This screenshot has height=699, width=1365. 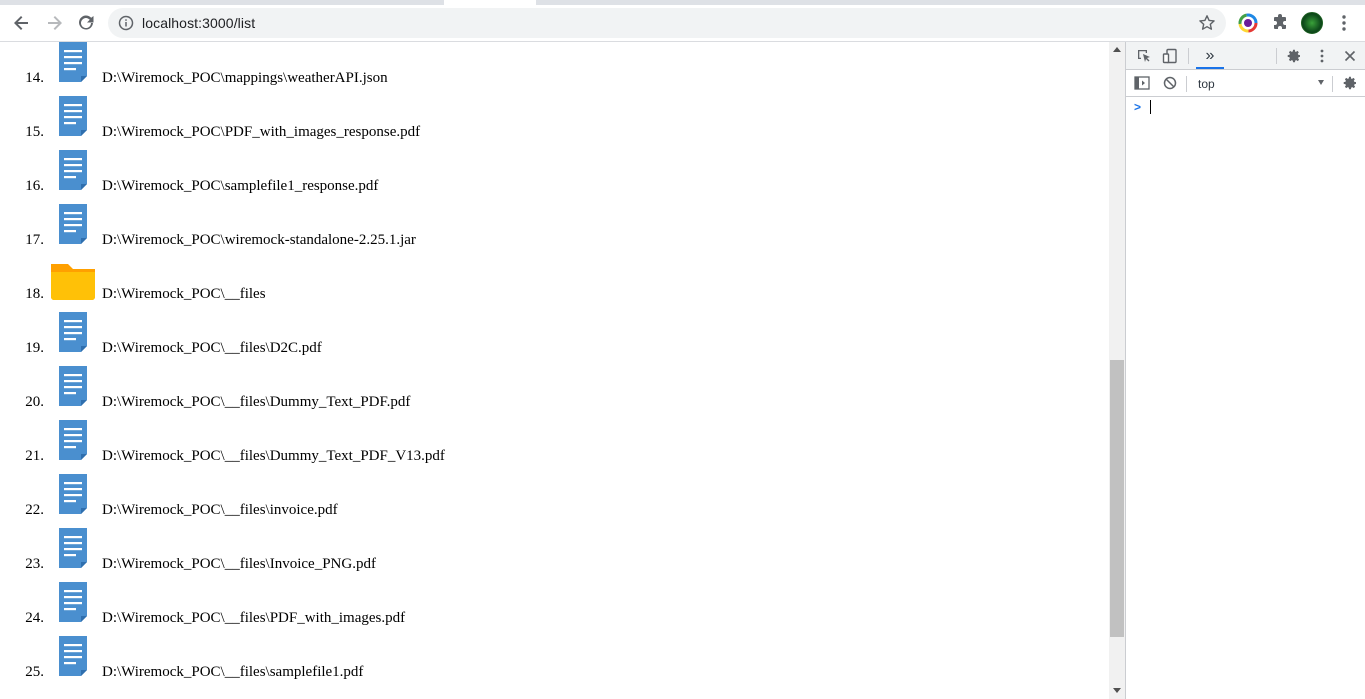 I want to click on console-input, so click(x=1150, y=107).